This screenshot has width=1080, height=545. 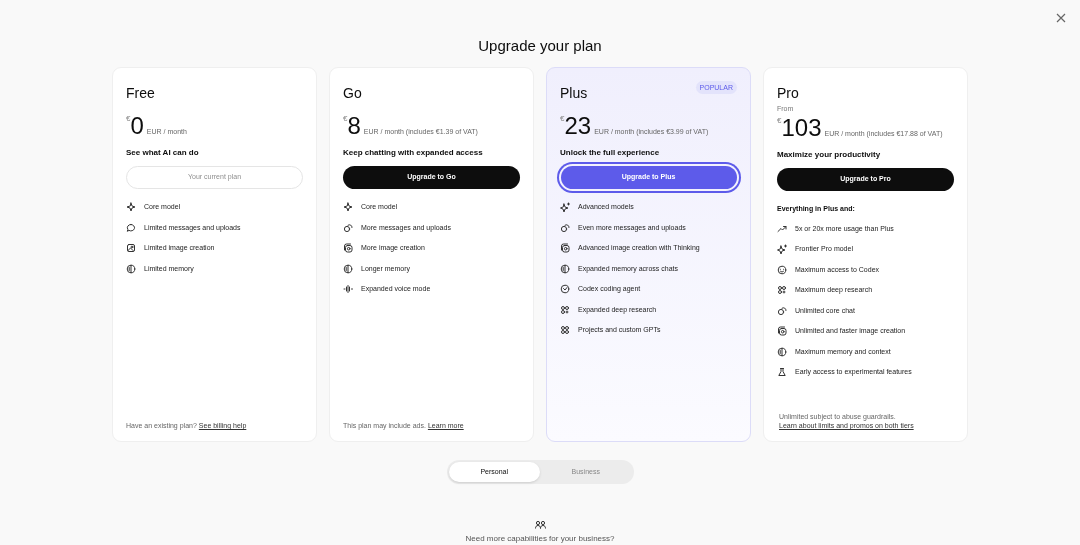 What do you see at coordinates (131, 227) in the screenshot?
I see `speech-bubble-icon` at bounding box center [131, 227].